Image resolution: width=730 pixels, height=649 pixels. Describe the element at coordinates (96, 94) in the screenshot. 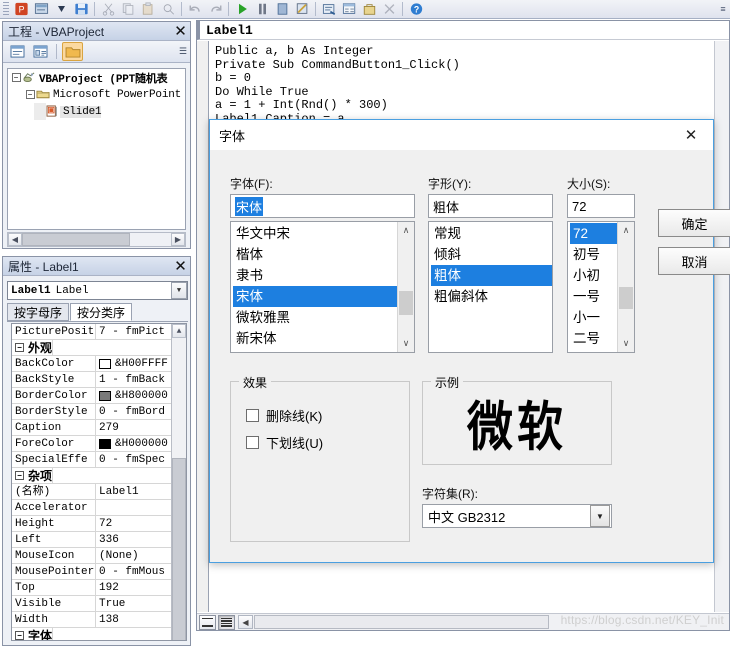

I see `tree-item-powerpoint-objects: − Microsoft PowerPoint` at that location.